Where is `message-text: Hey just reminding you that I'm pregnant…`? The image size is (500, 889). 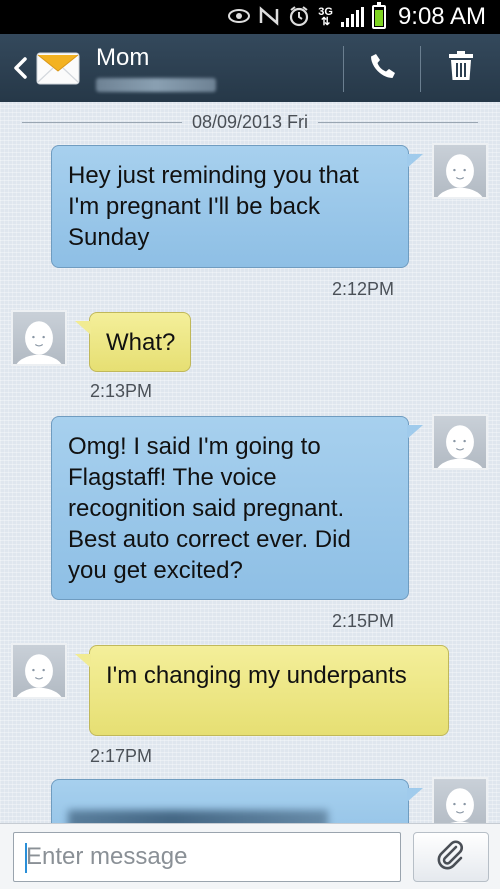 message-text: Hey just reminding you that I'm pregnant… is located at coordinates (213, 206).